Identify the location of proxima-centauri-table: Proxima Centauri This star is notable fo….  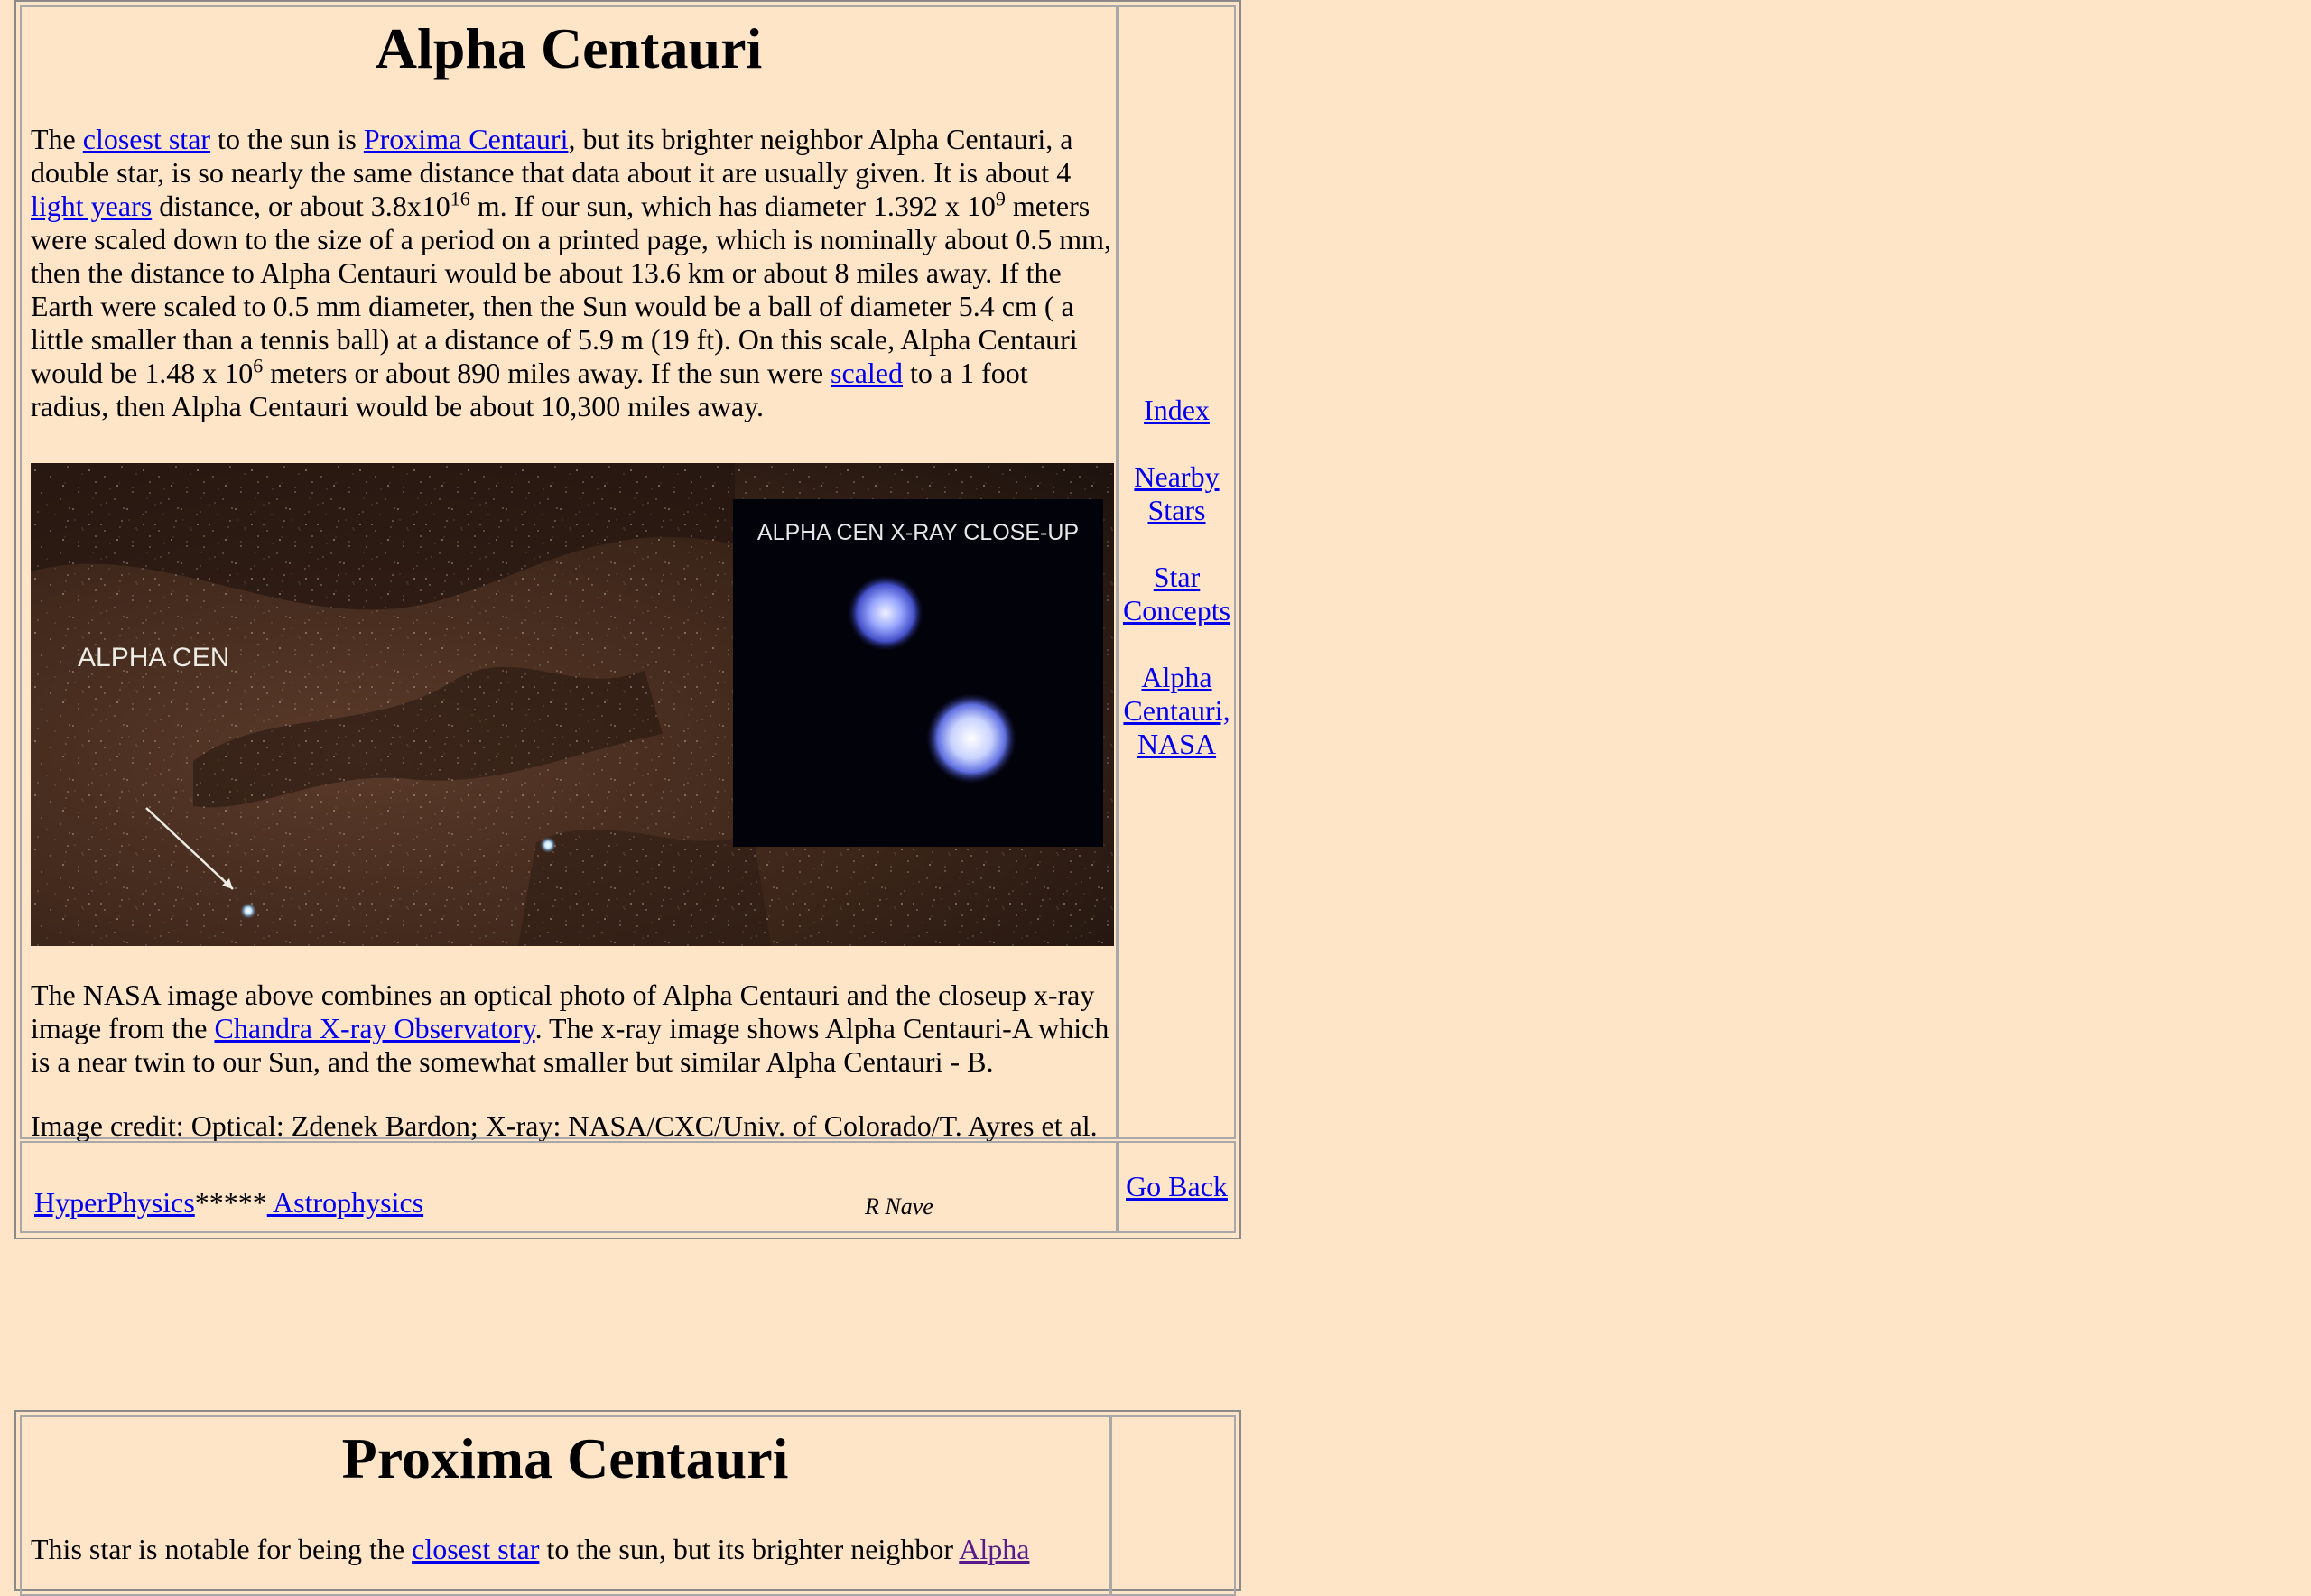
(627, 1503).